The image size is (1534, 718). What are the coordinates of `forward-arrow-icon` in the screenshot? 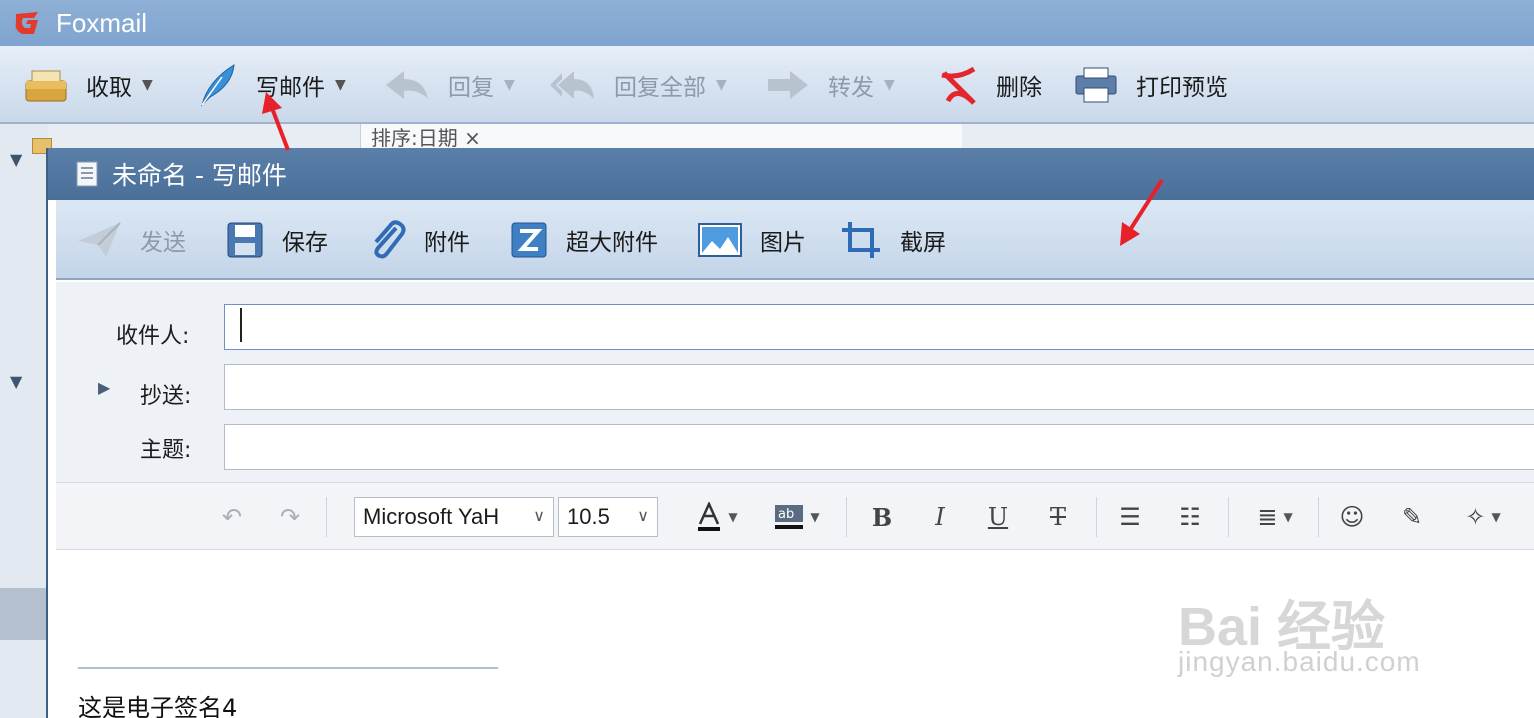 It's located at (788, 85).